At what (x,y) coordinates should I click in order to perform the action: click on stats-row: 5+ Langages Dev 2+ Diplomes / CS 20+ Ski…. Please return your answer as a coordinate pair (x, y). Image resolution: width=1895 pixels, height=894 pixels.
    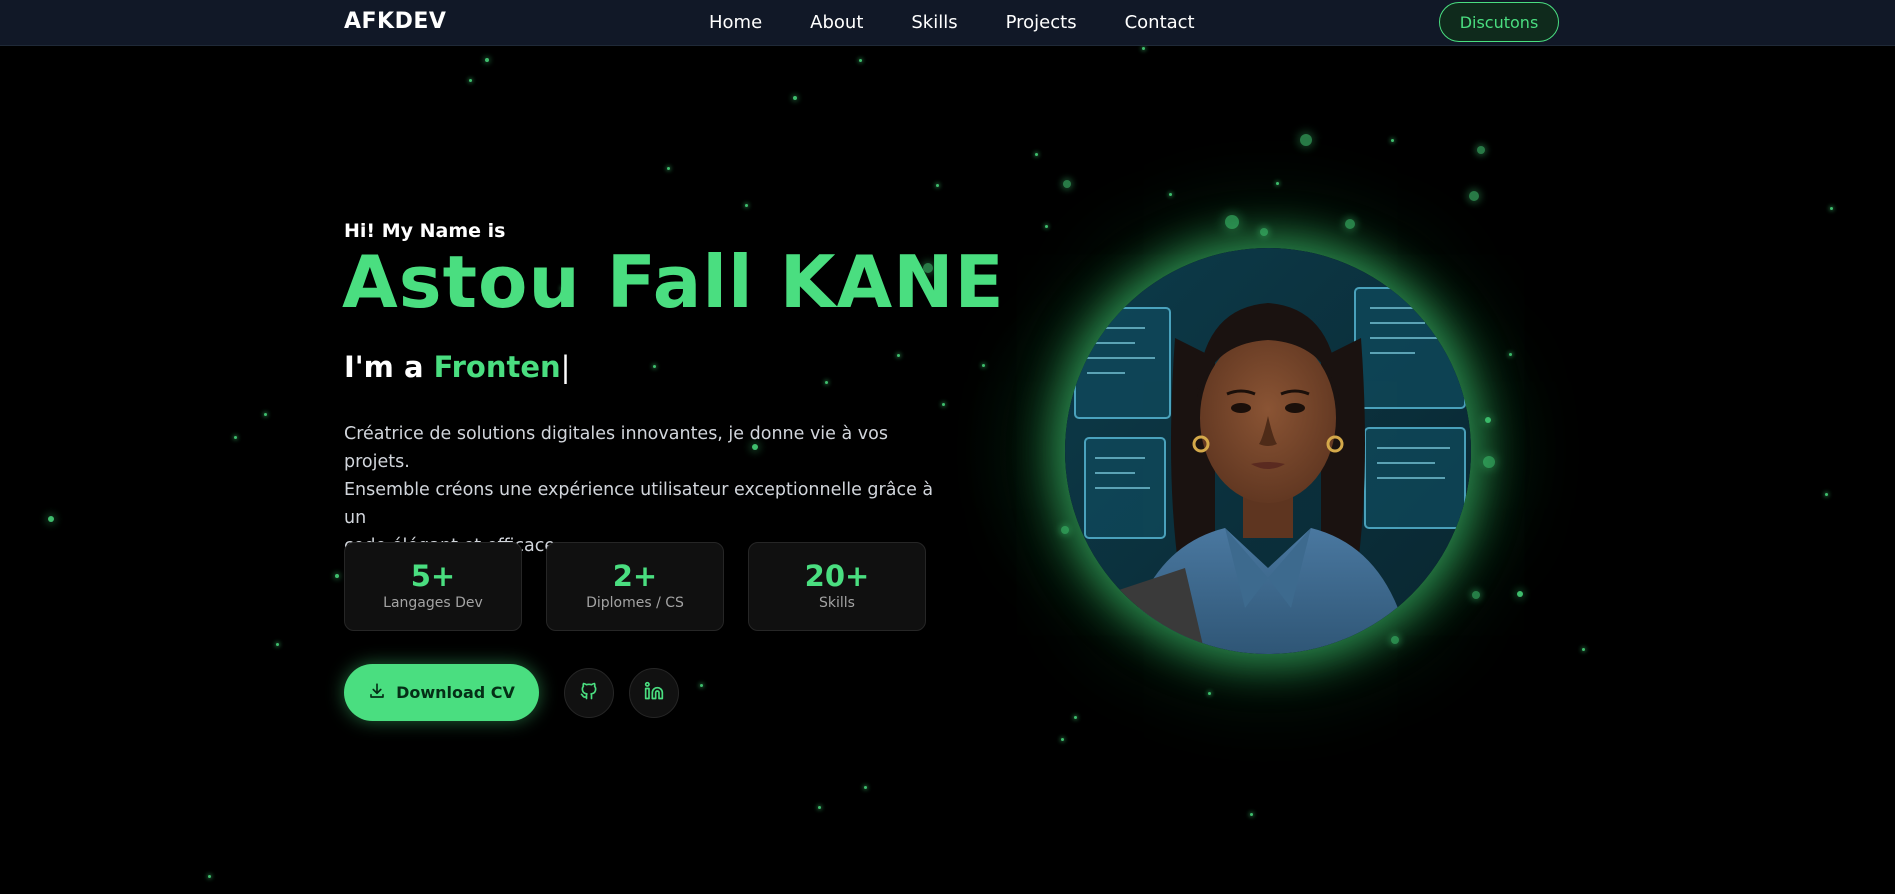
    Looking at the image, I should click on (635, 586).